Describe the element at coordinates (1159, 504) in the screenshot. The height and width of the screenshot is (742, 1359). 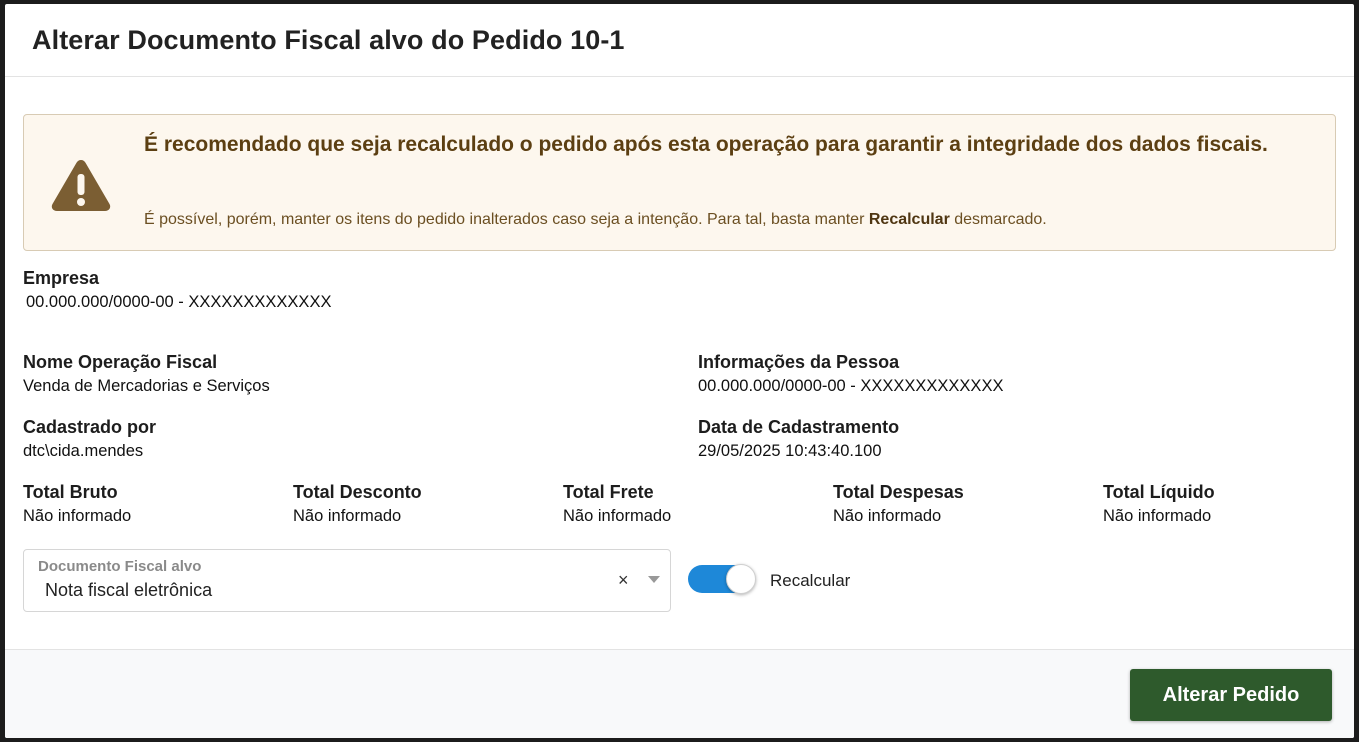
I see `total-liquido-field: Total Líquido Não informado` at that location.